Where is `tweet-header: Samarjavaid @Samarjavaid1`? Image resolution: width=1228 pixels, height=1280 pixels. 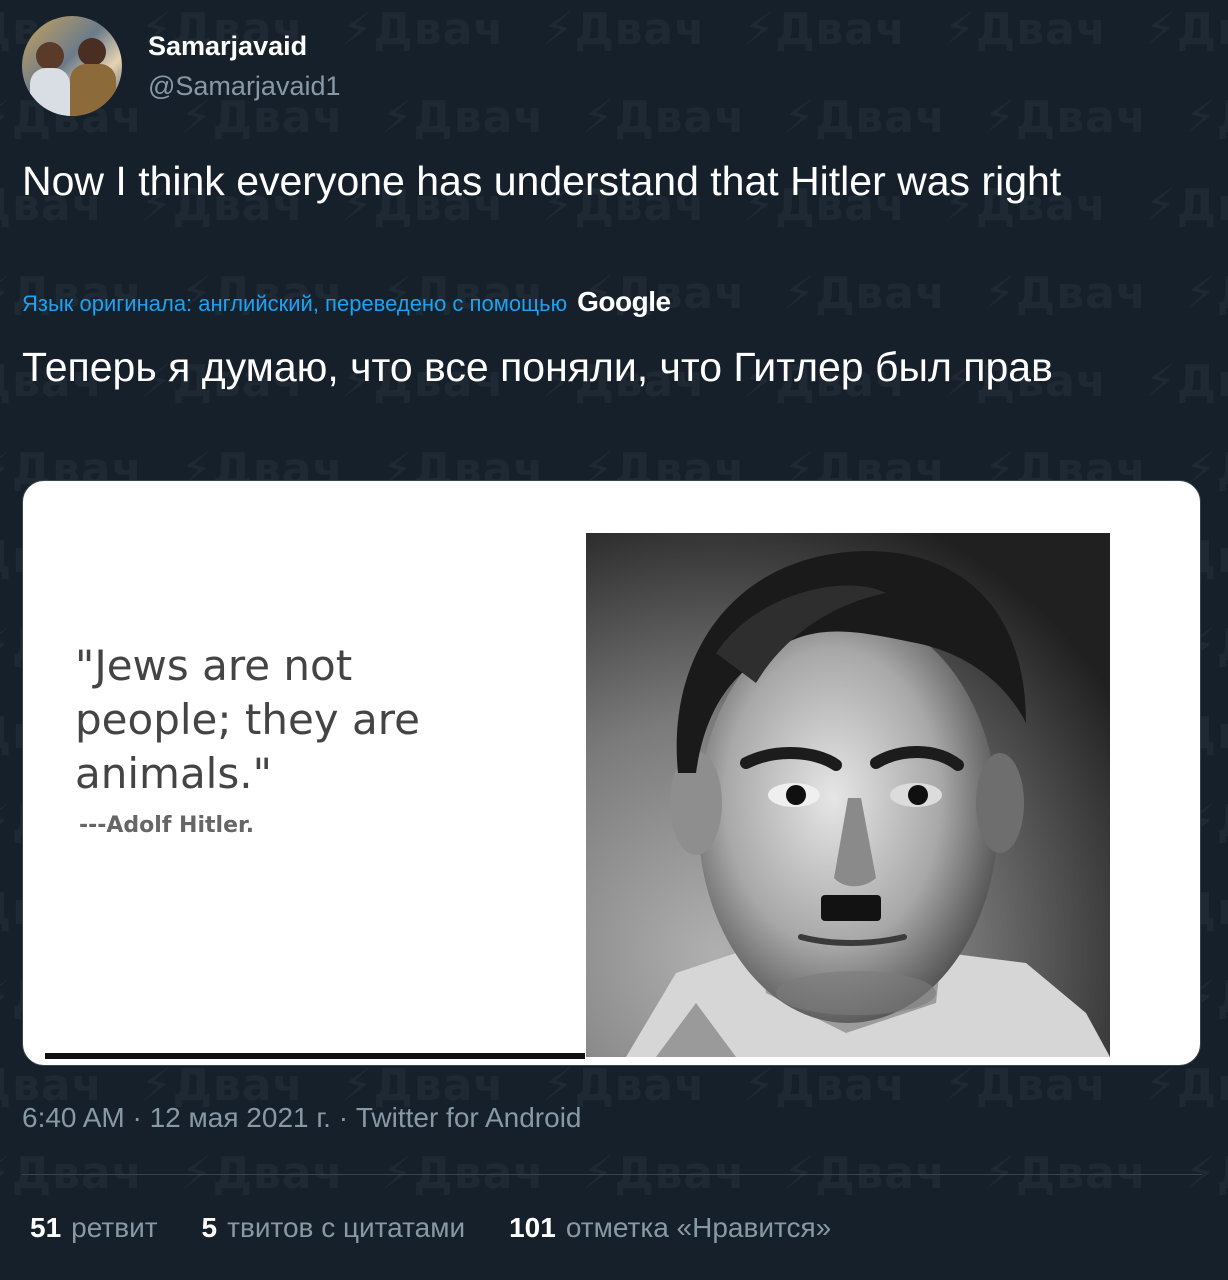 tweet-header: Samarjavaid @Samarjavaid1 is located at coordinates (181, 66).